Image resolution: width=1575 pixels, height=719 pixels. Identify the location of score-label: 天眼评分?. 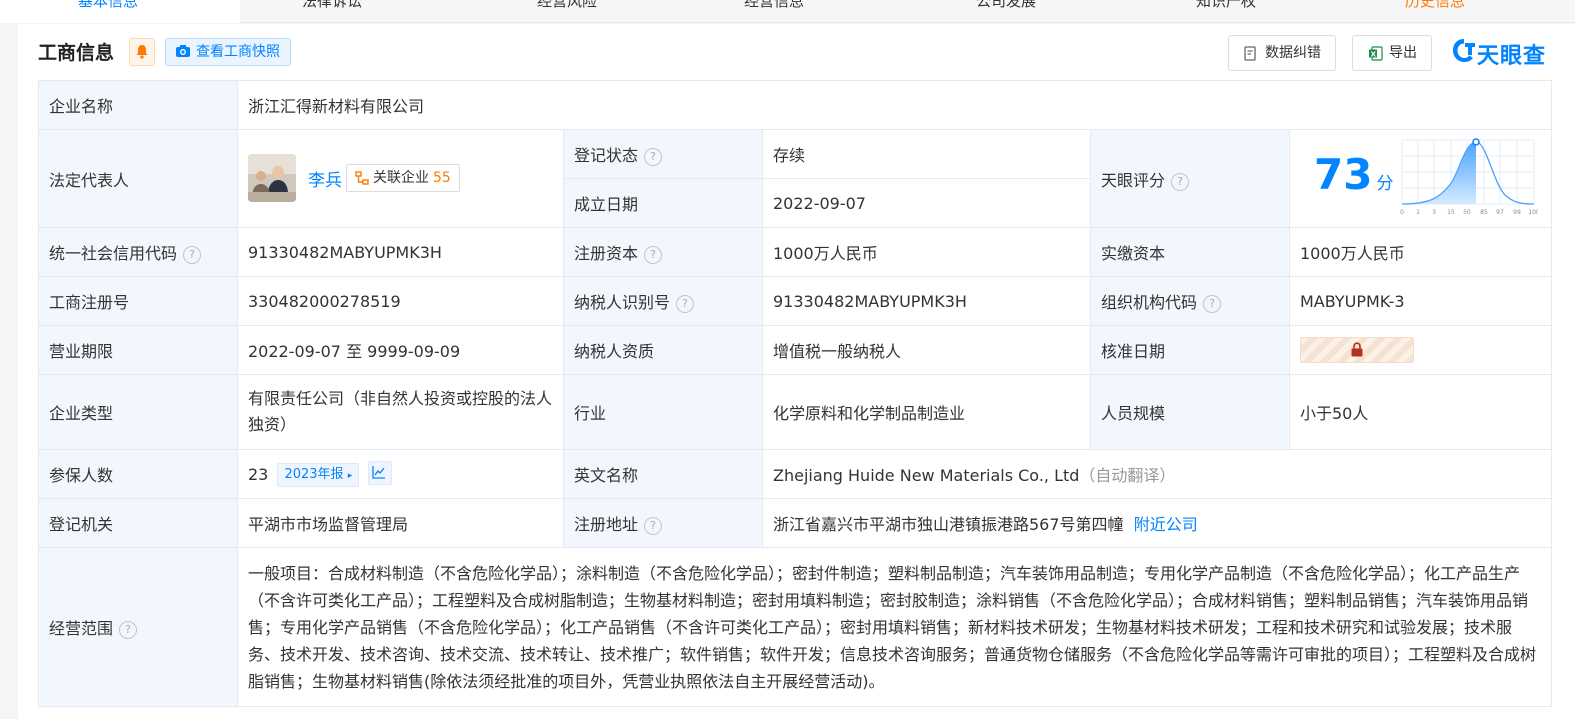
(1190, 178).